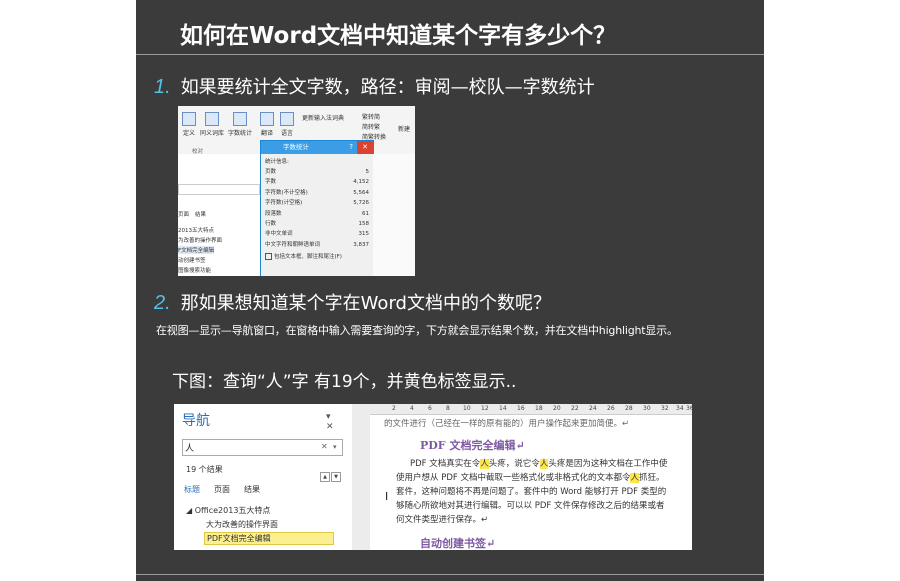 The width and height of the screenshot is (900, 581). Describe the element at coordinates (394, 215) in the screenshot. I see `document-area` at that location.